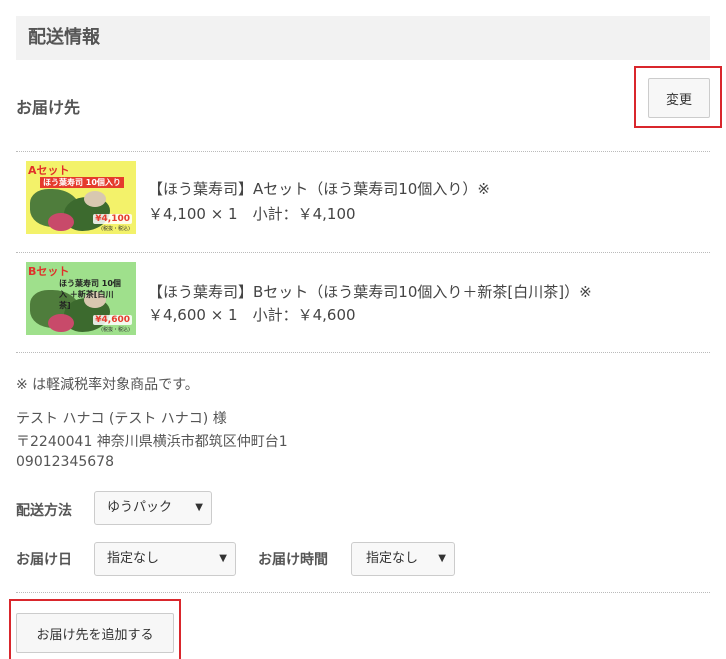  I want to click on product-thumbnail: Bセット ほう葉寿司 10個入 ＋新茶[白川茶] ¥4,600 (税抜・税込), so click(81, 298).